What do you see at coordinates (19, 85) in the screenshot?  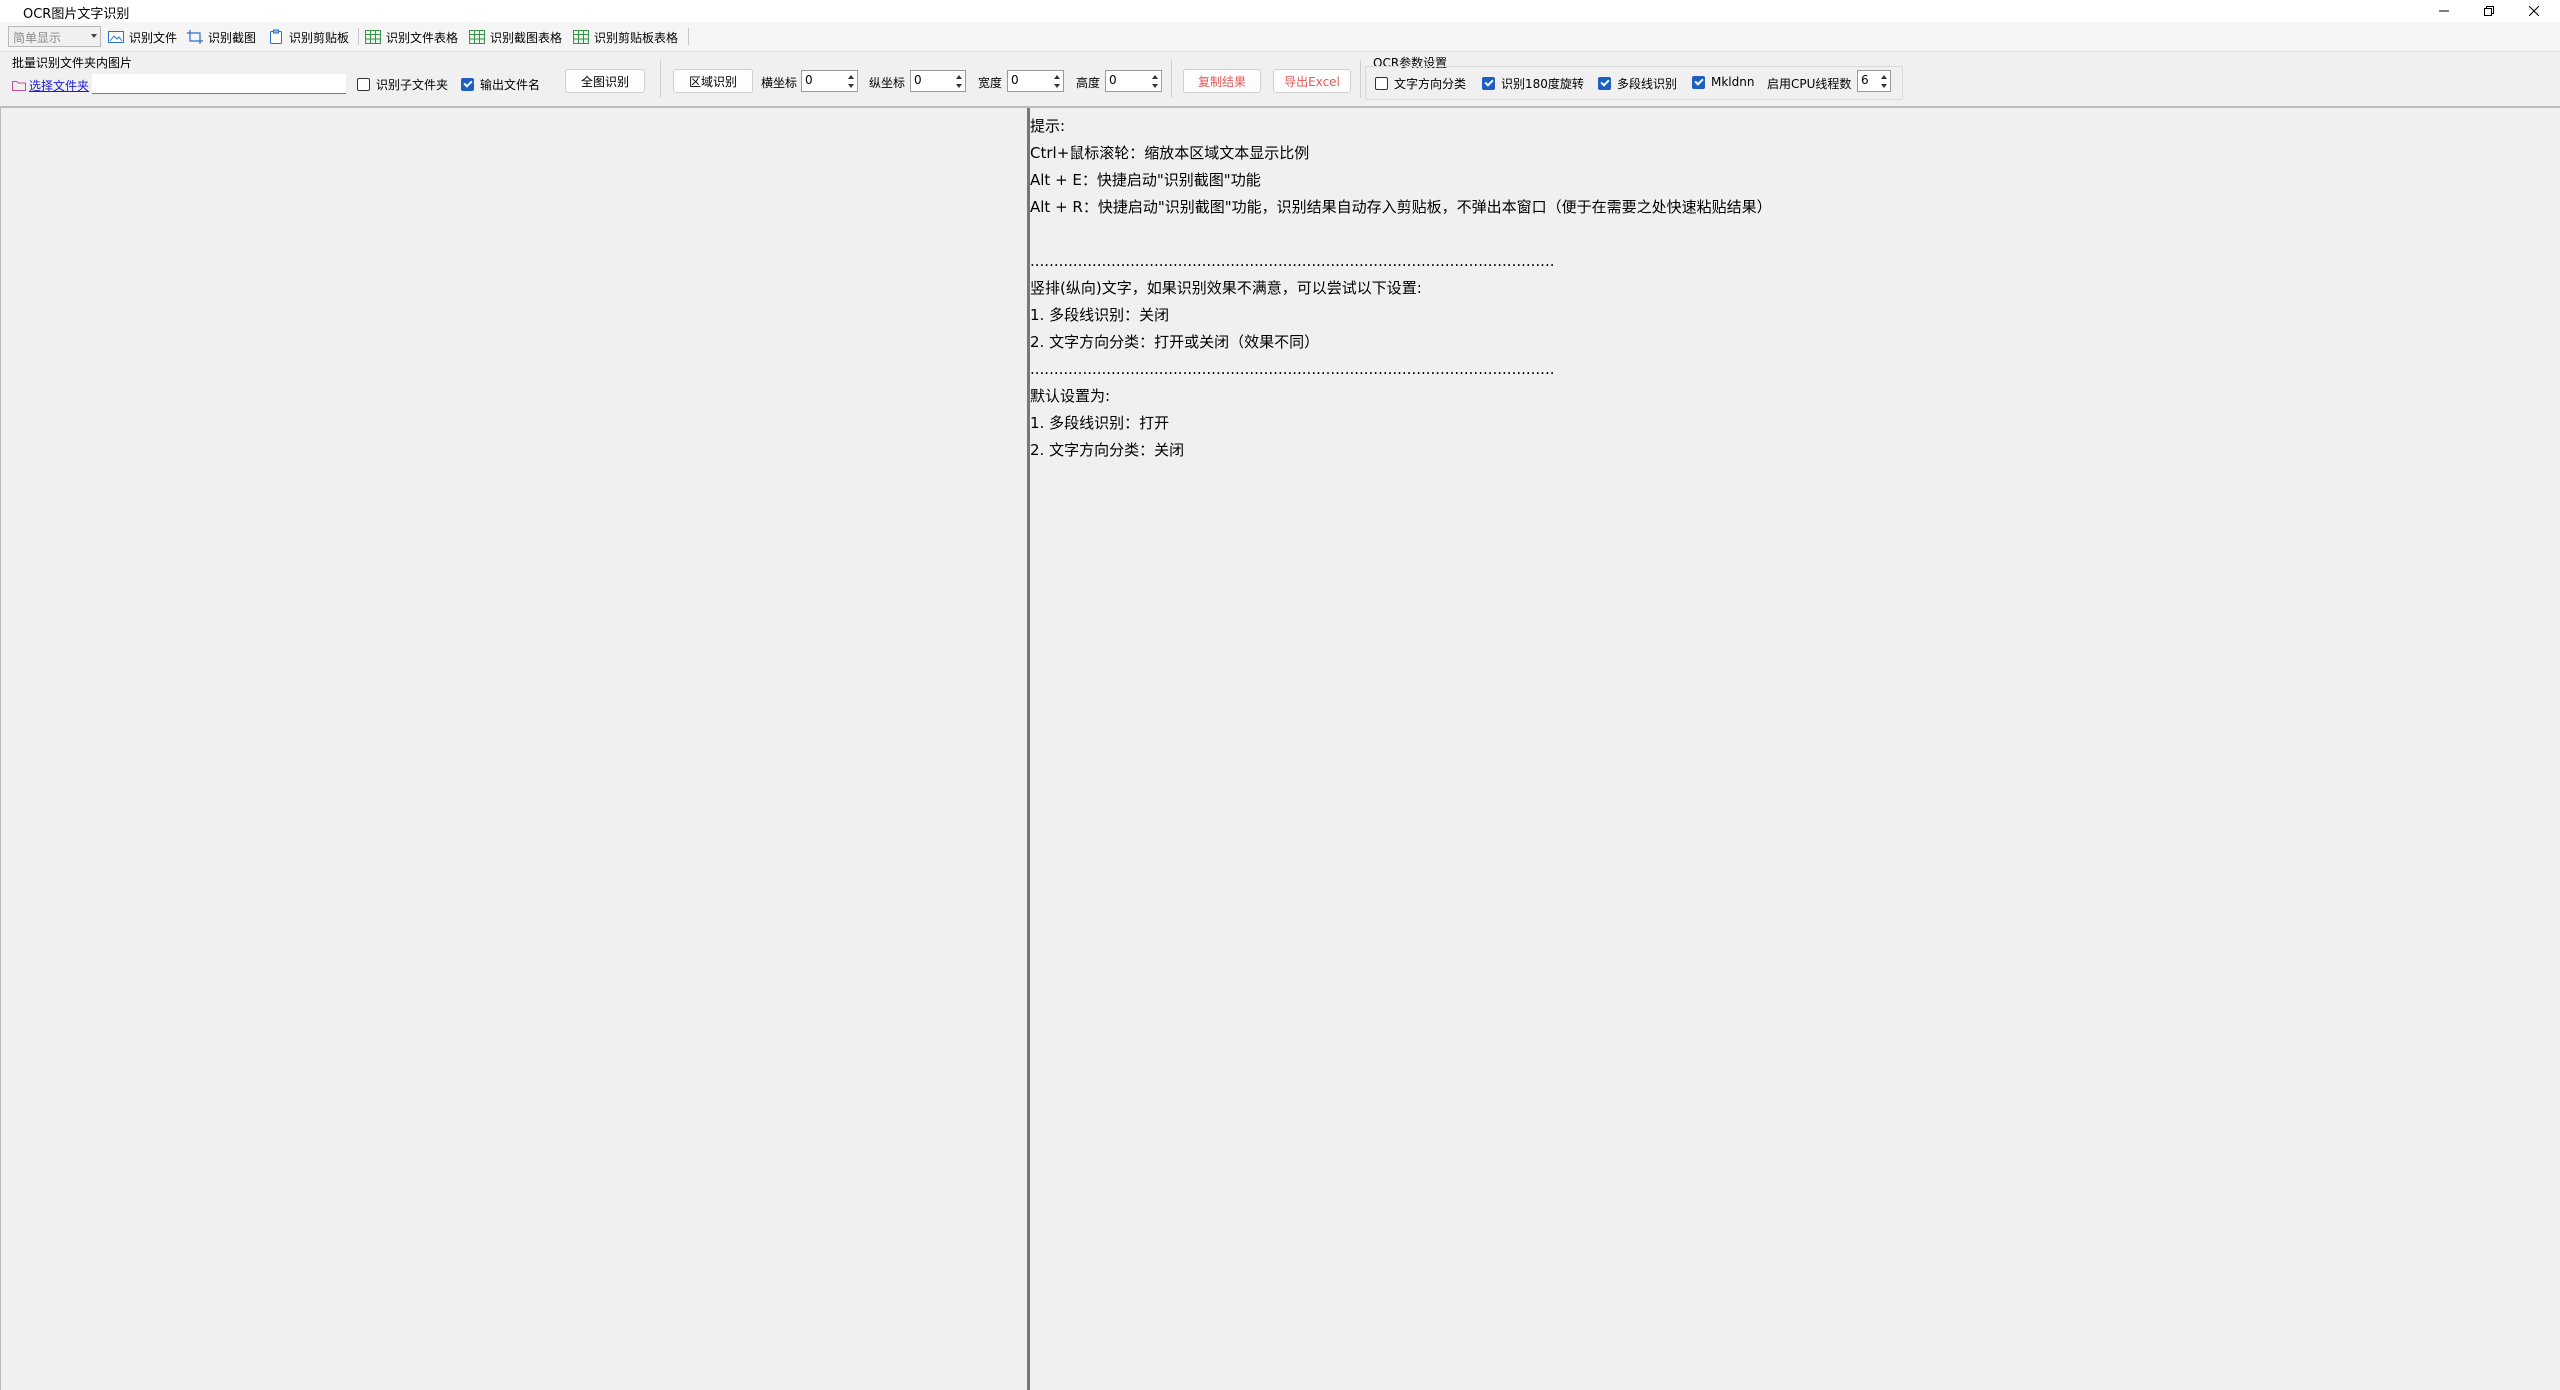 I see `folder-icon` at bounding box center [19, 85].